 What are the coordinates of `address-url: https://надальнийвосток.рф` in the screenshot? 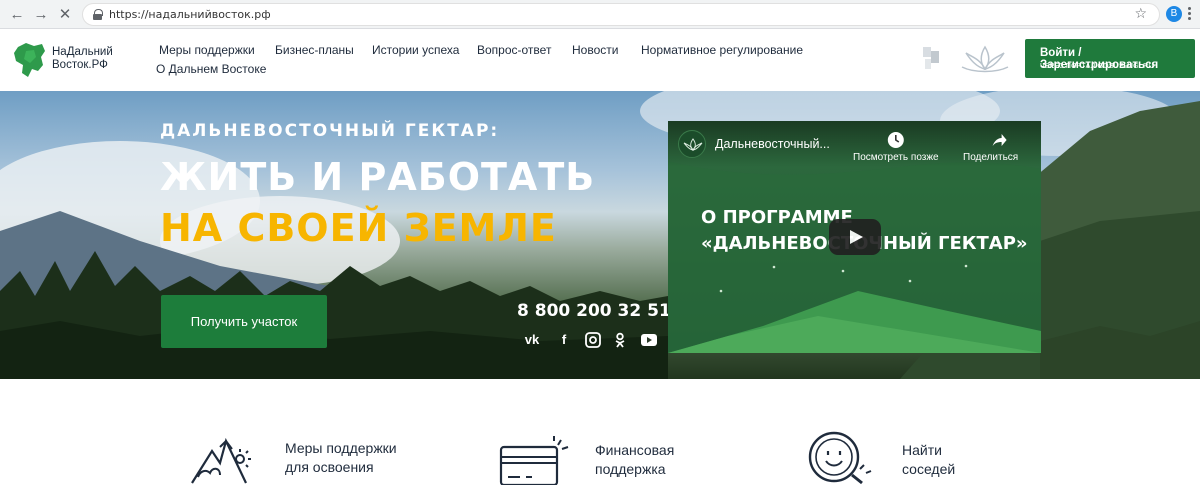 It's located at (190, 14).